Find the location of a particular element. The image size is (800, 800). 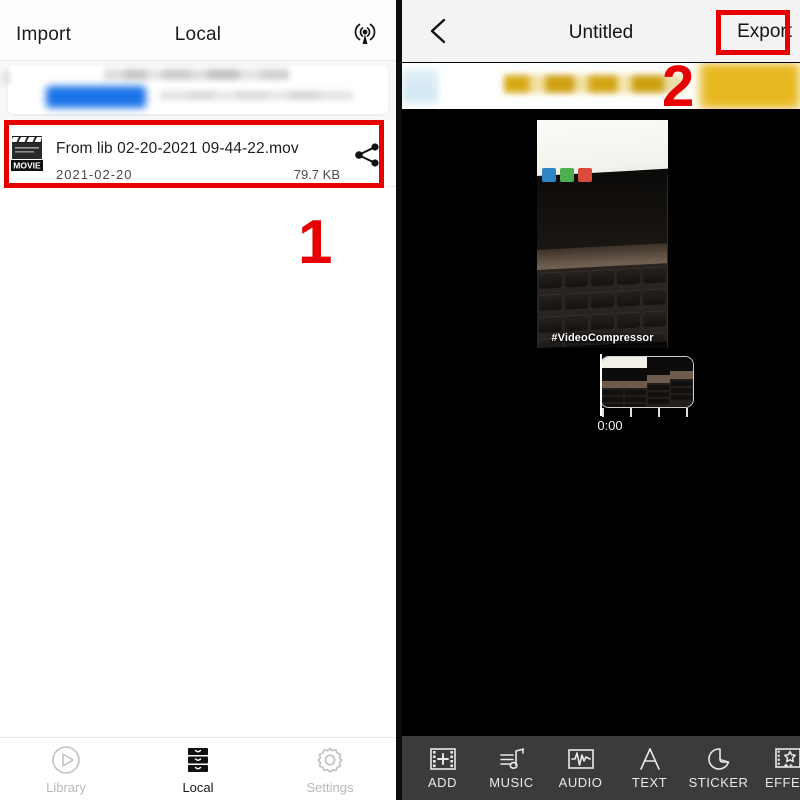

sidebar-item-local: Local is located at coordinates (198, 769).